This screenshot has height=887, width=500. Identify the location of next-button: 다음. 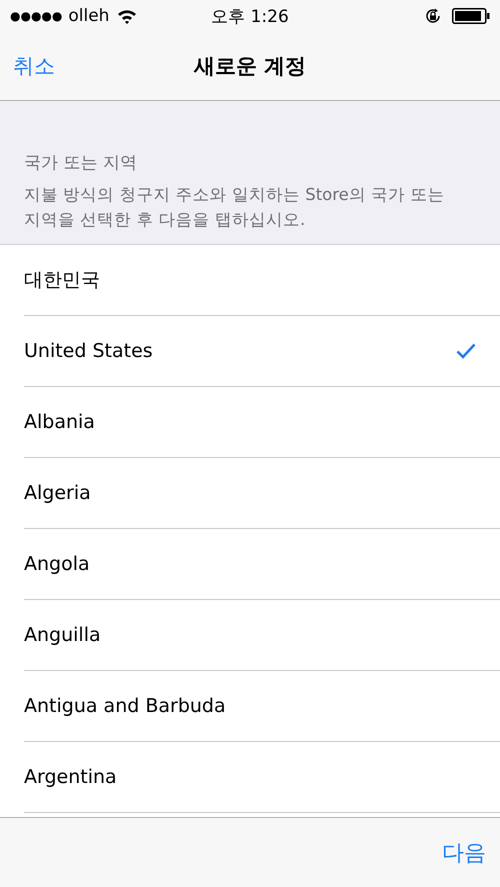
(464, 853).